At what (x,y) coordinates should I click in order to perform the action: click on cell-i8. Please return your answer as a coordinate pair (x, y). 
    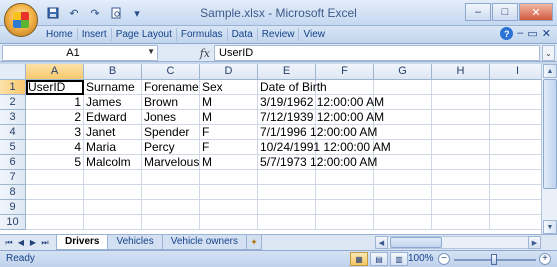
    Looking at the image, I should click on (515, 192).